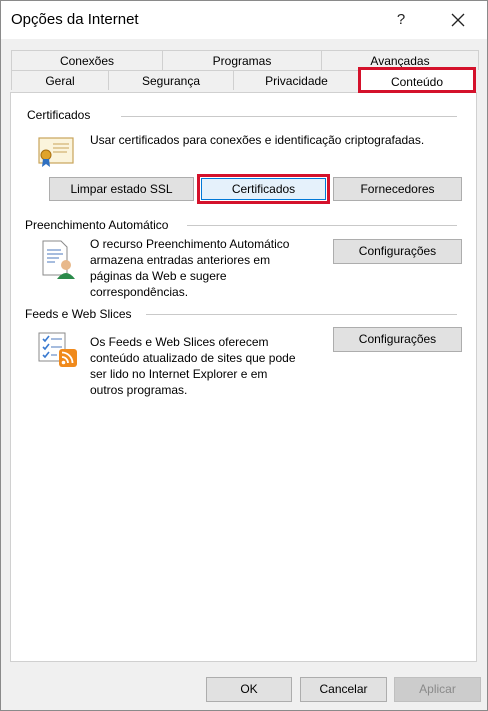  I want to click on certificates-section-title: Certificados, so click(59, 115).